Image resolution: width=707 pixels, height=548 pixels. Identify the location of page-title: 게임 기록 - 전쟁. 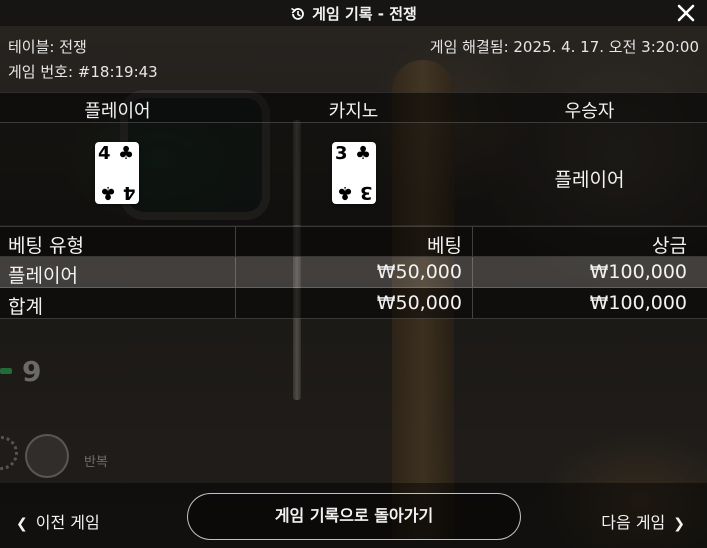
(353, 13).